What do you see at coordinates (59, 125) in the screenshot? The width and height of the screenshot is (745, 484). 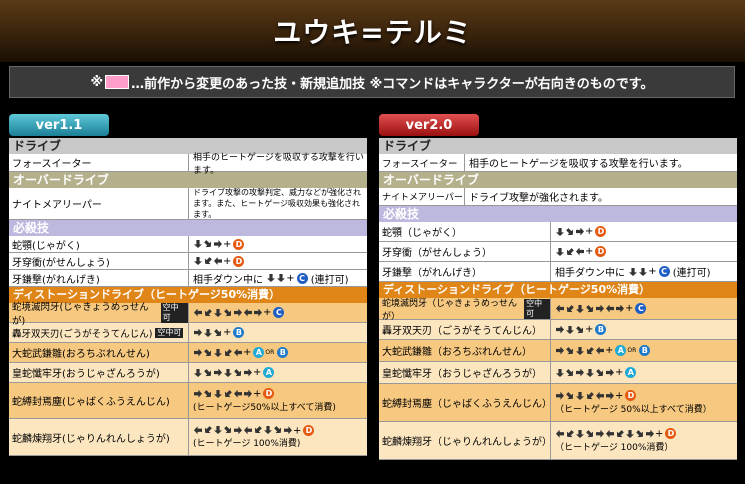 I see `tab-ver1-1: ver1.1` at bounding box center [59, 125].